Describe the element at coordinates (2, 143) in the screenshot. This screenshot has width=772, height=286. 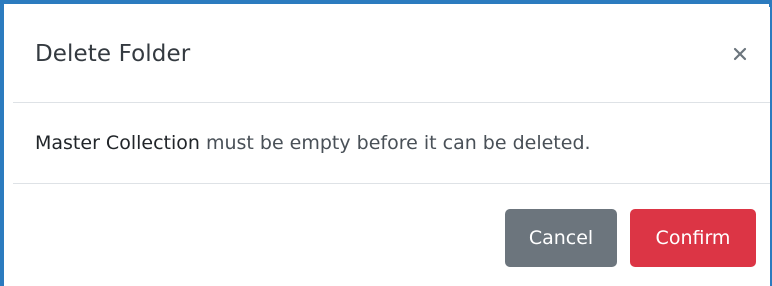
I see `frame-border-left` at that location.